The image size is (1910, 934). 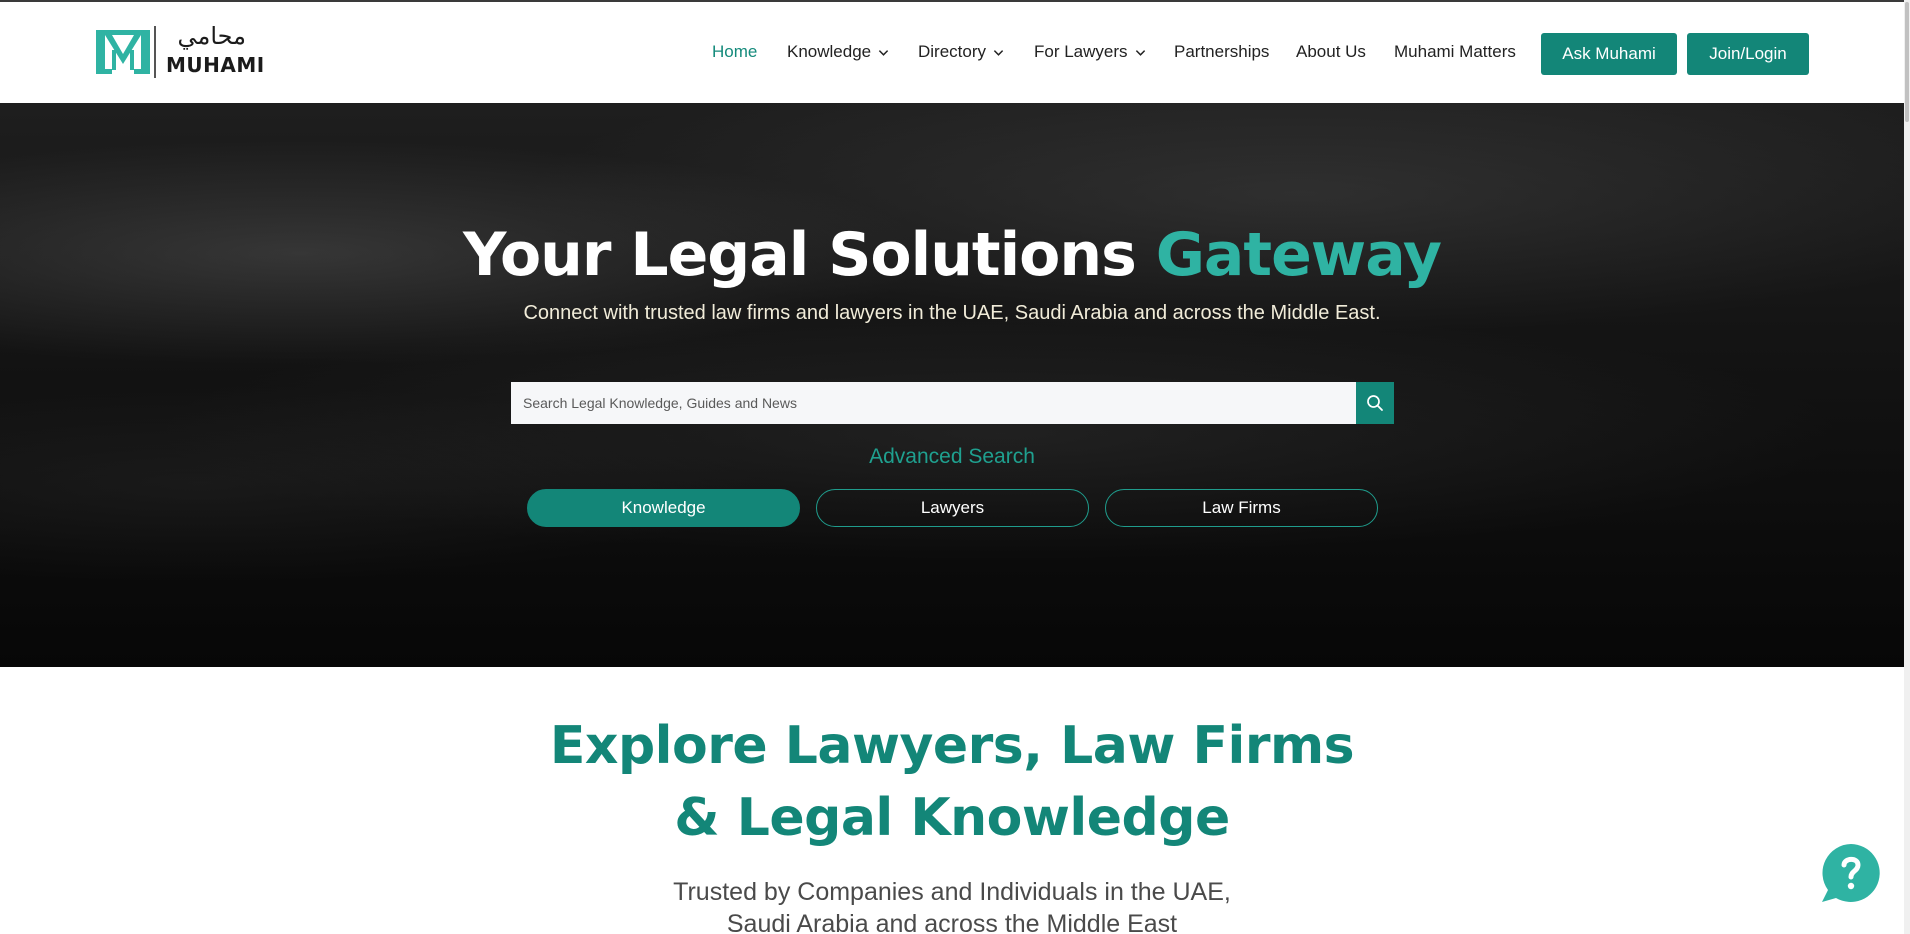 I want to click on nav-home-label: Home, so click(x=735, y=51).